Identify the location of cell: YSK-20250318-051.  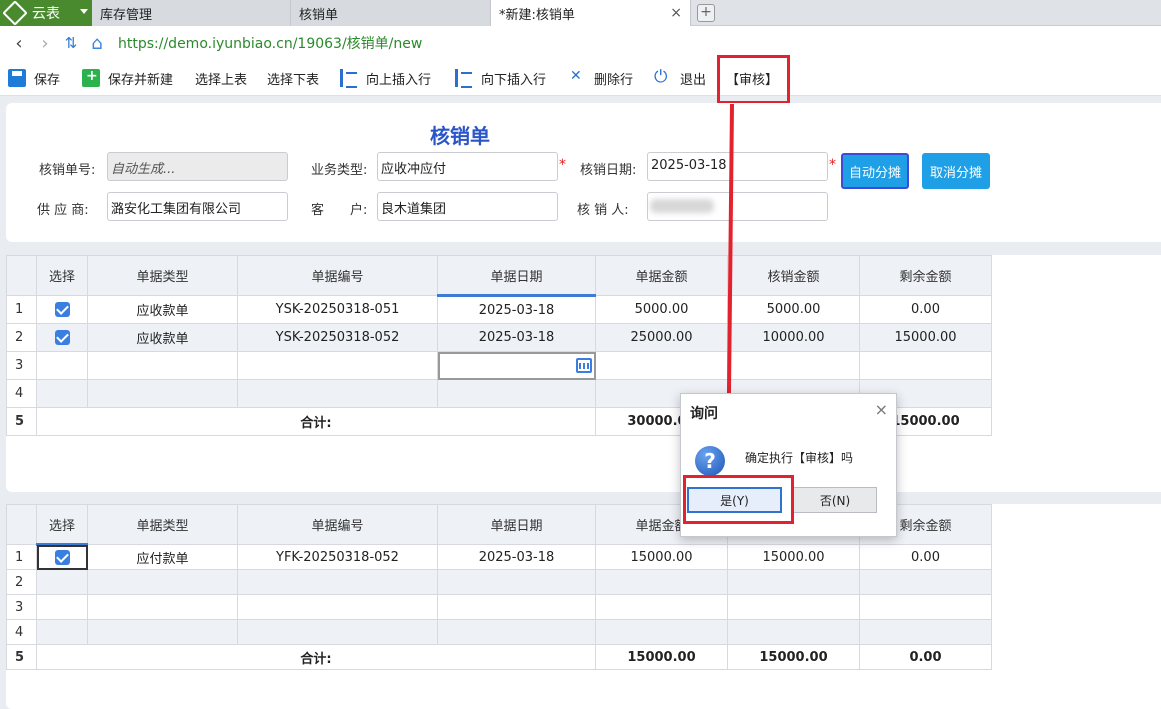
(337, 309).